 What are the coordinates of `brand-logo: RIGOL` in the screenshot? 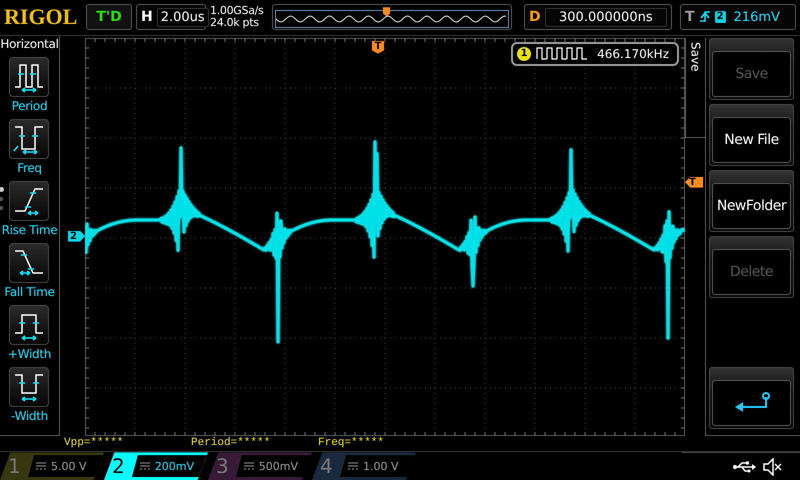 It's located at (41, 17).